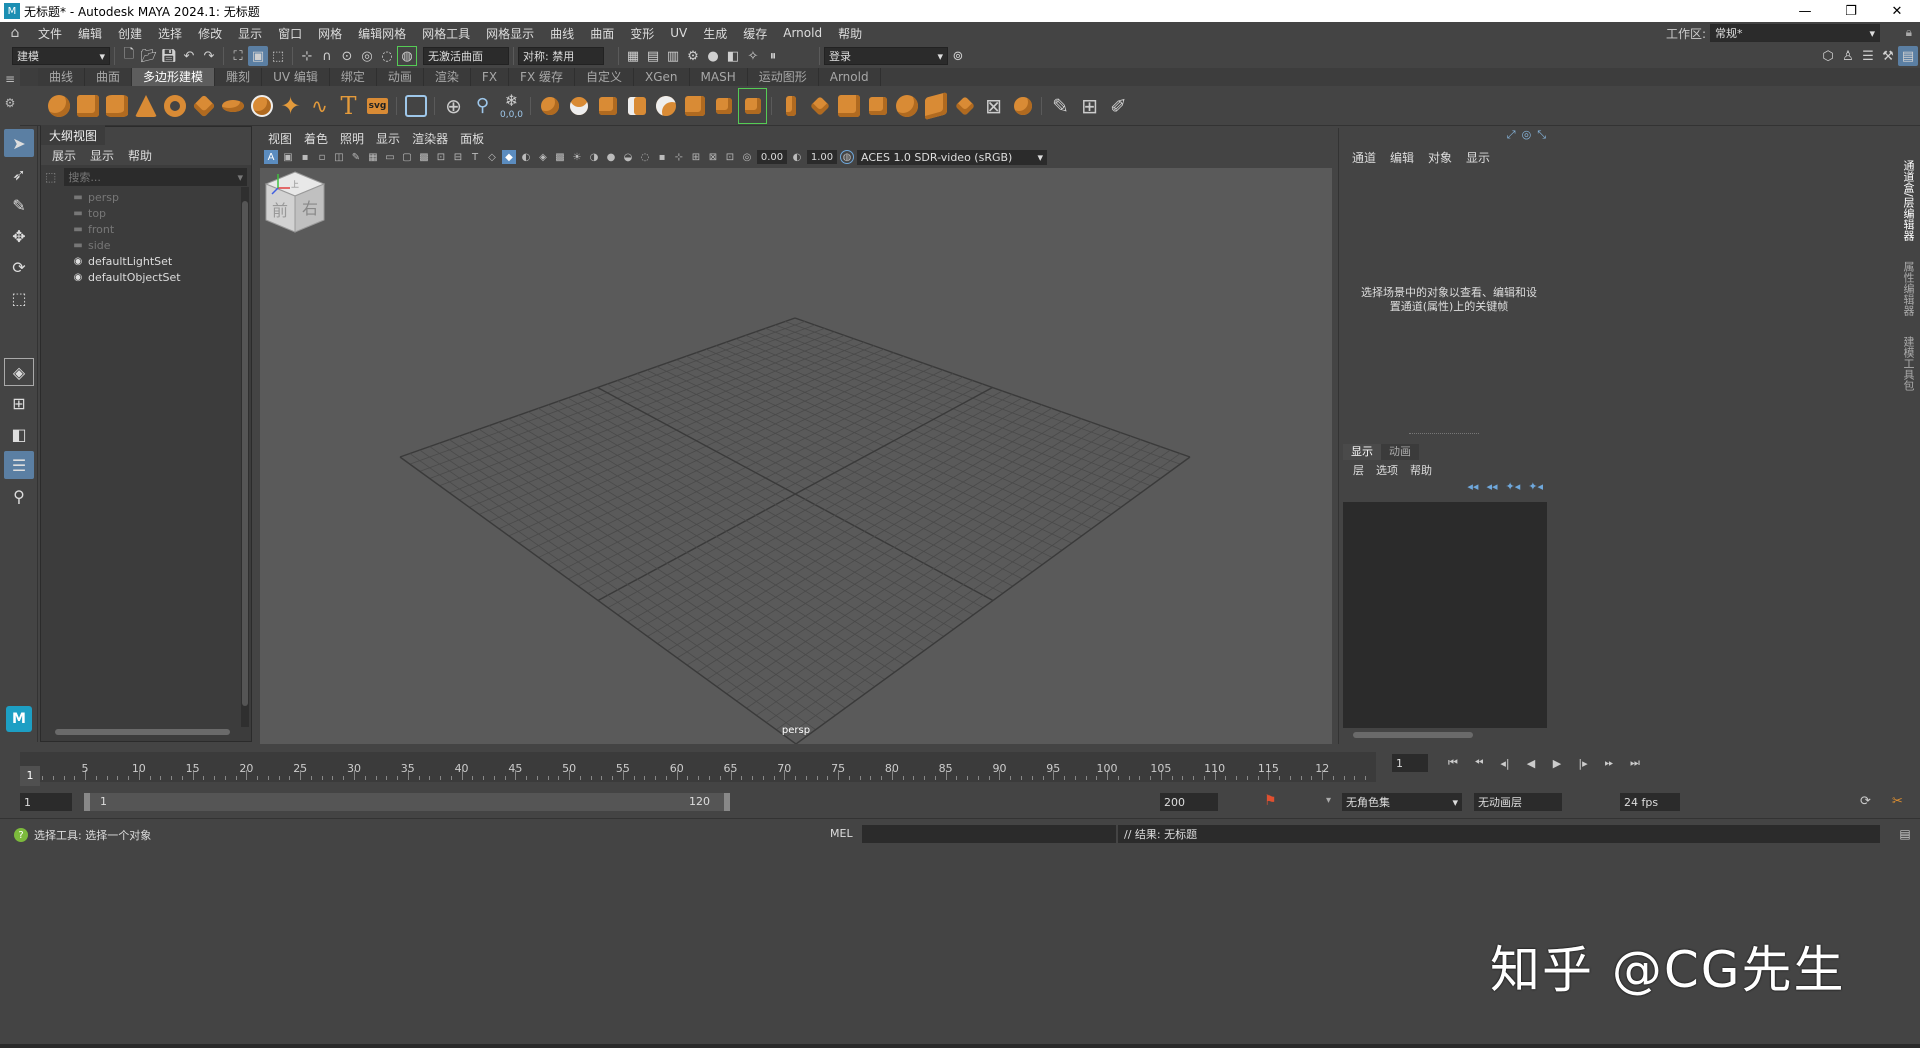 The height and width of the screenshot is (1048, 1920). I want to click on edge-loop-icon: ⊞, so click(1089, 106).